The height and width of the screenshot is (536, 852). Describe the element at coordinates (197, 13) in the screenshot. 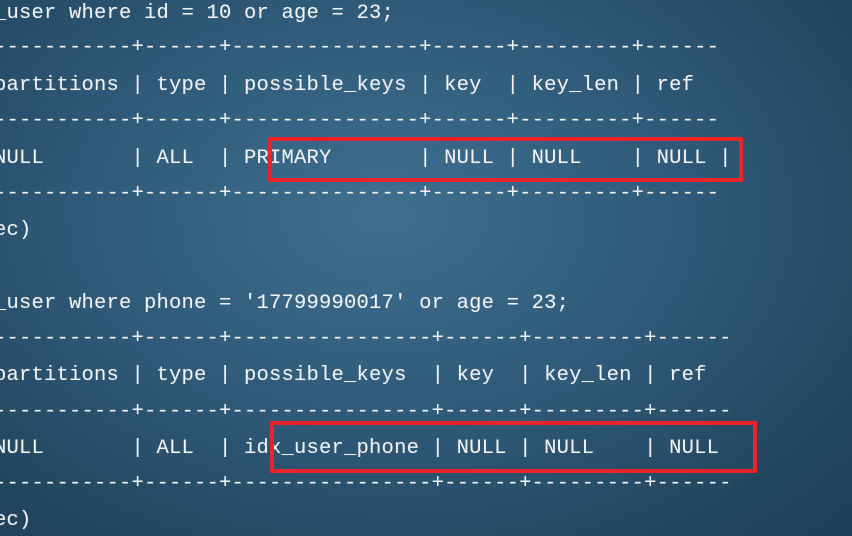

I see `query-line-1: _user where id = 10 or age = 23;` at that location.